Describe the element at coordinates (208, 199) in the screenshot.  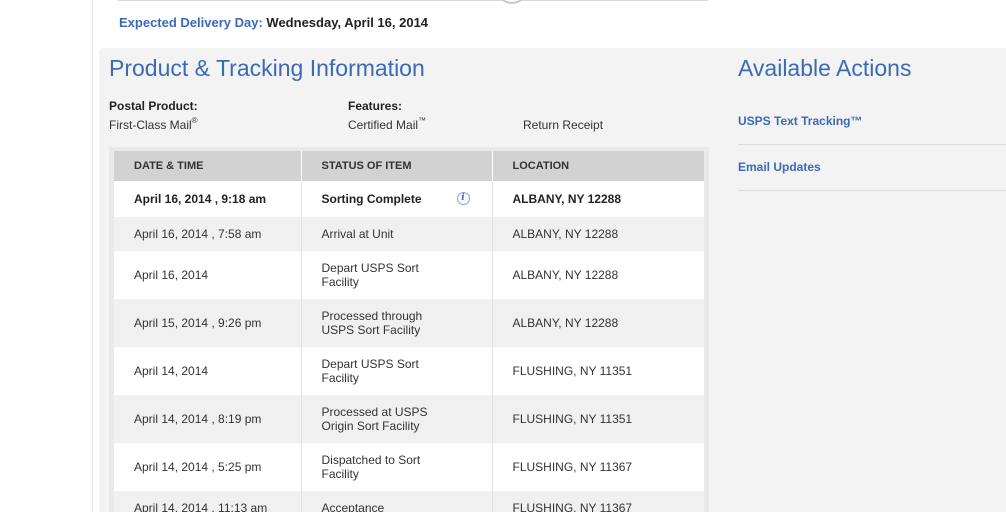
I see `row-date: April 16, 2014 , 9:18 am` at that location.